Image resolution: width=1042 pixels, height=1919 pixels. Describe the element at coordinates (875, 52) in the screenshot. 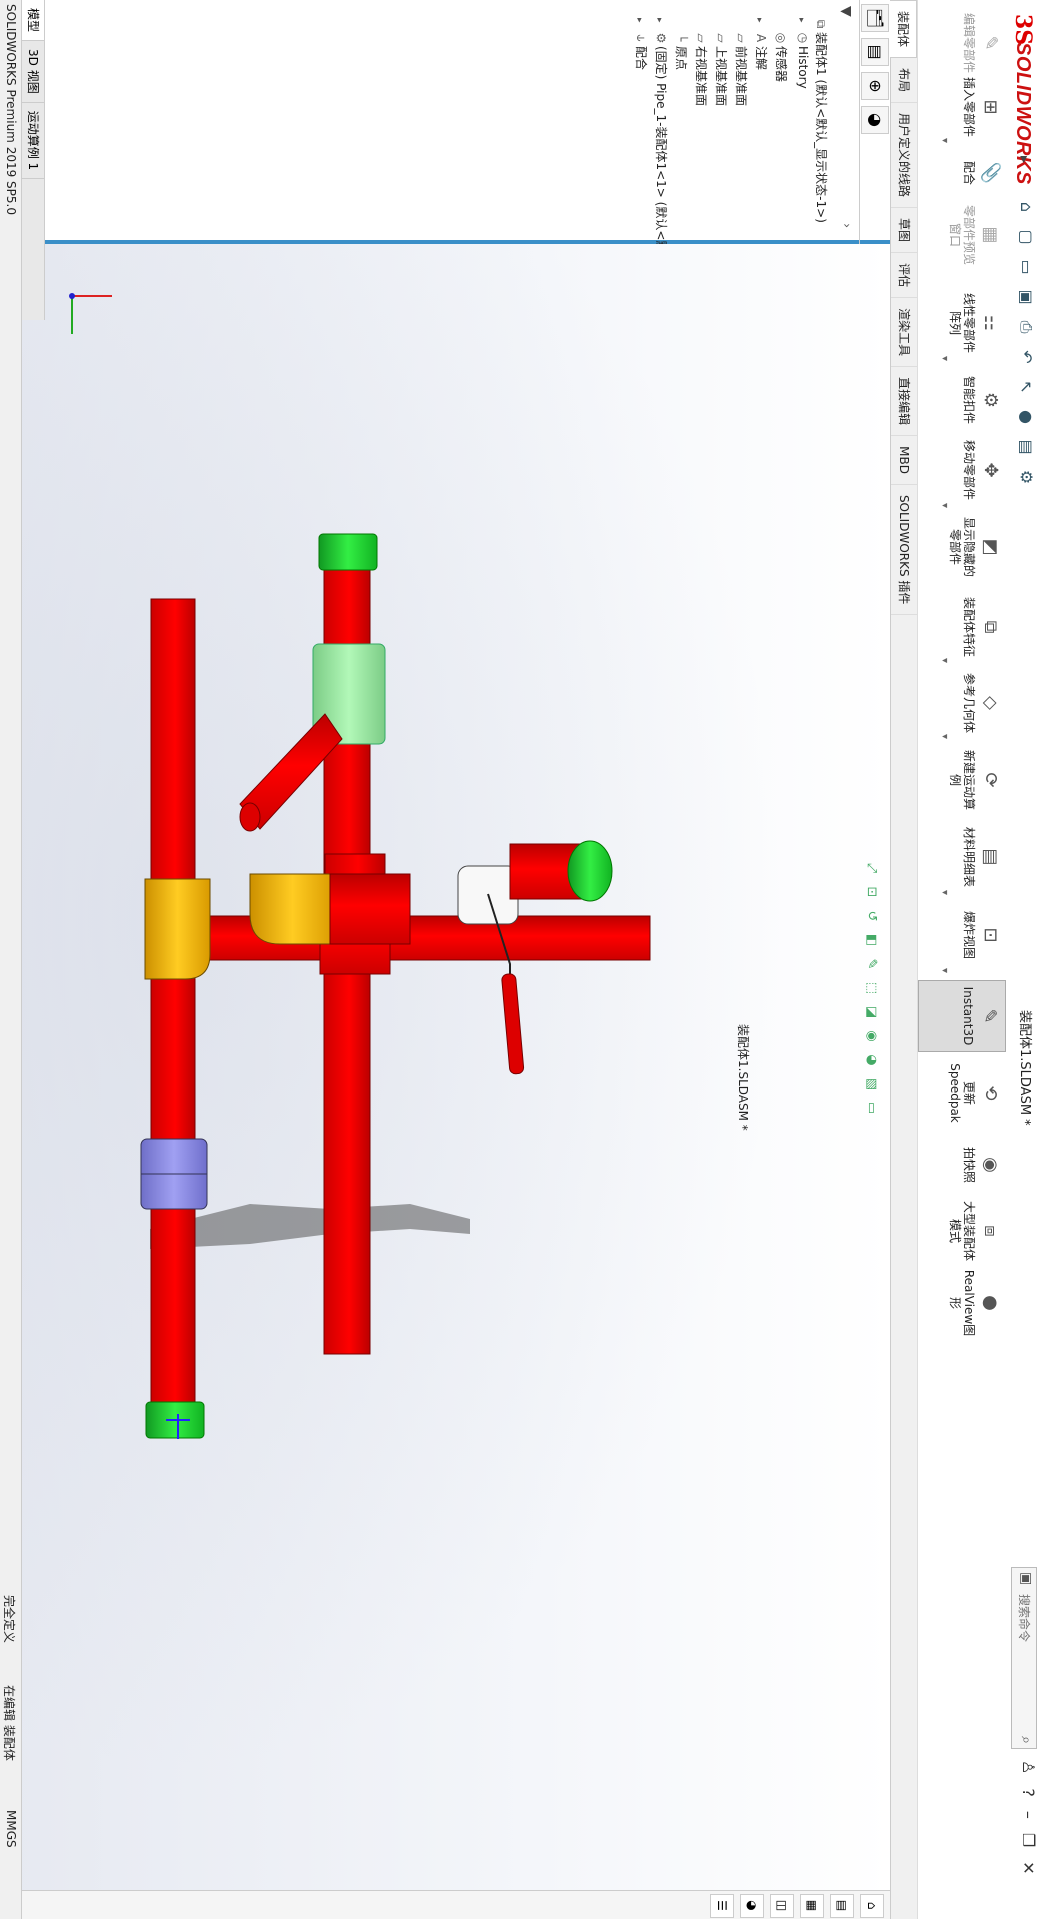

I see `property-manager-tab-icon: ▤` at that location.